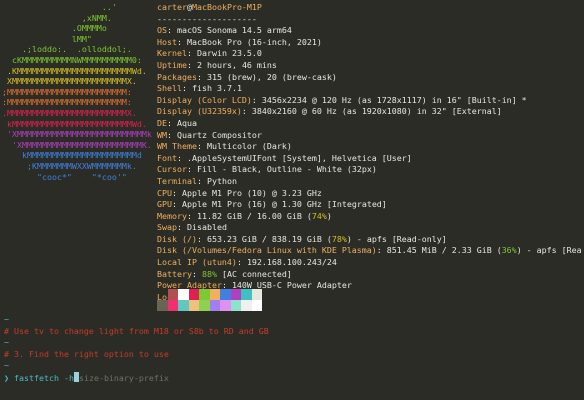 Image resolution: width=584 pixels, height=400 pixels. What do you see at coordinates (444, 250) in the screenshot?
I see `info-value: 851.45 MiB / 2.33 GiB (` at bounding box center [444, 250].